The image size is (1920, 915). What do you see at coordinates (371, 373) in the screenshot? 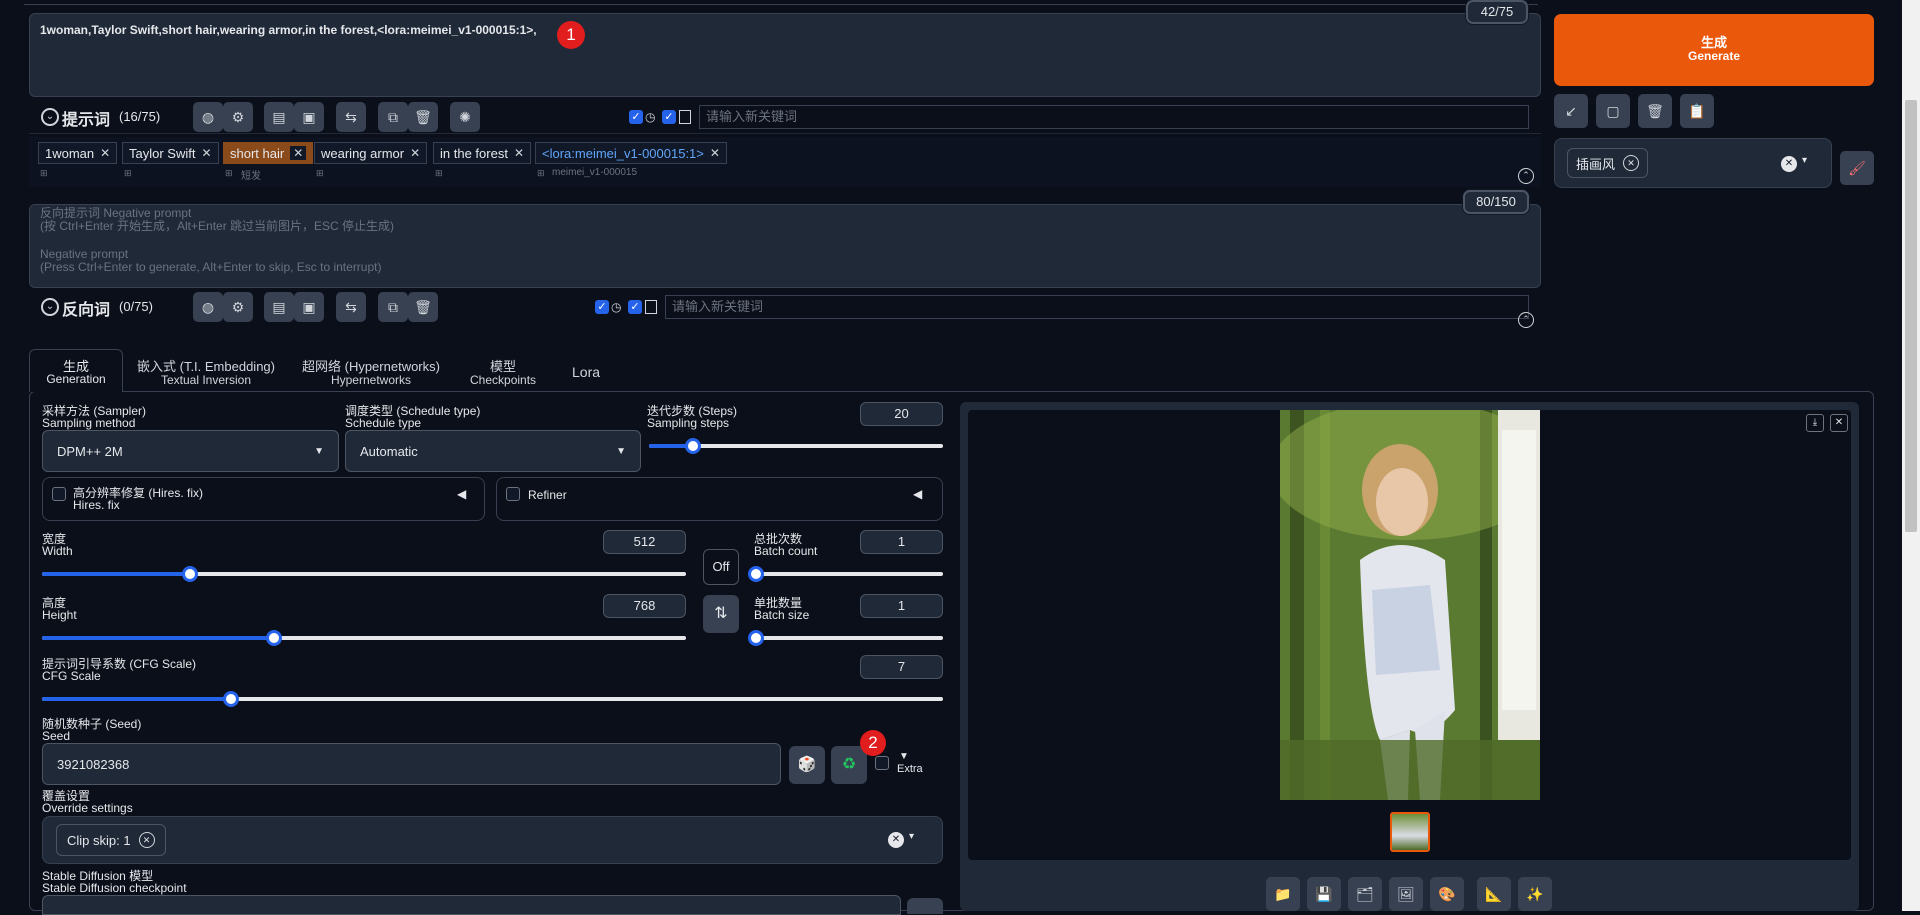
I see `tab-hypernetworks: 超网络 (Hypernetworks) Hypernetworks` at bounding box center [371, 373].